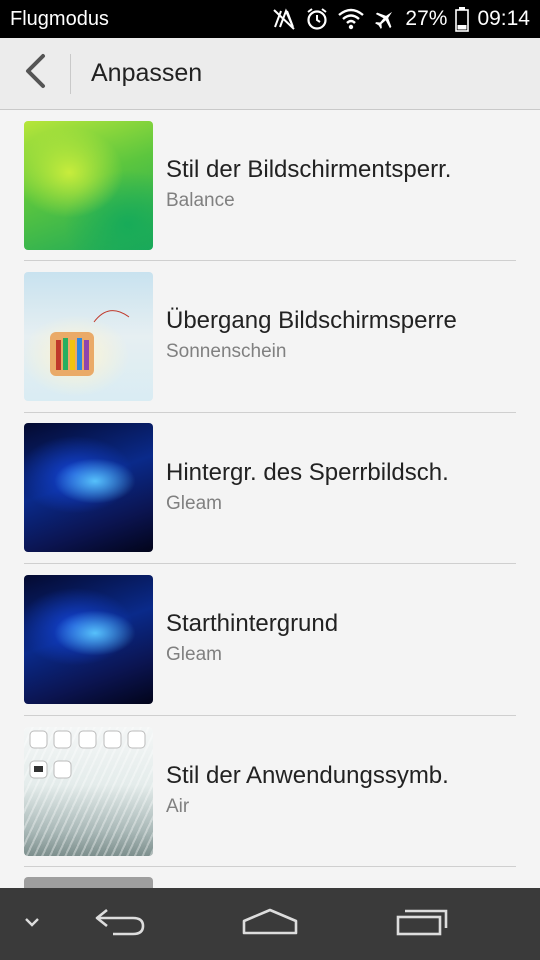  I want to click on app-bar-divider, so click(70, 73).